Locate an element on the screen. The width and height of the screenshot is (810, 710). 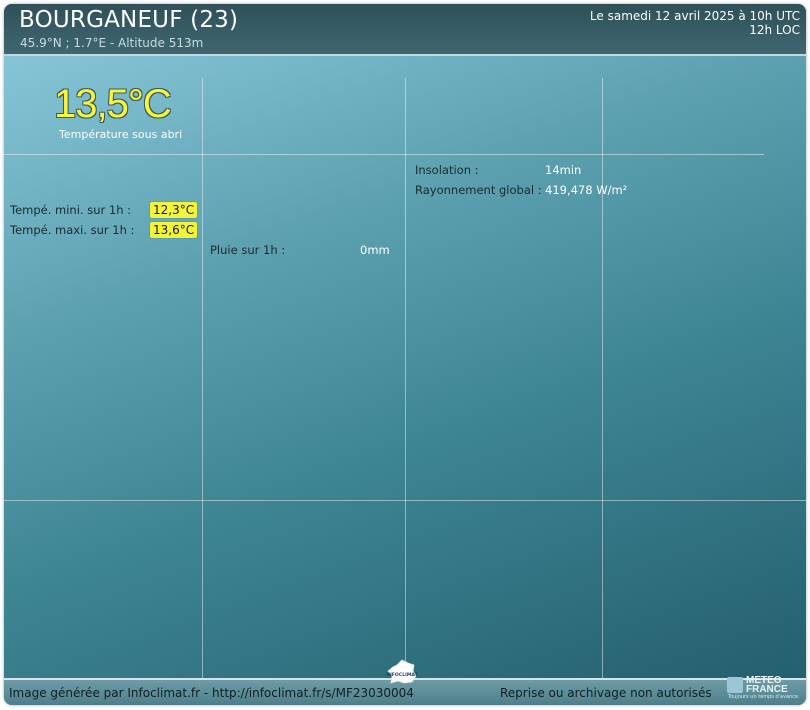
infoclimat-france-icon: INFOCLIMAT is located at coordinates (402, 671).